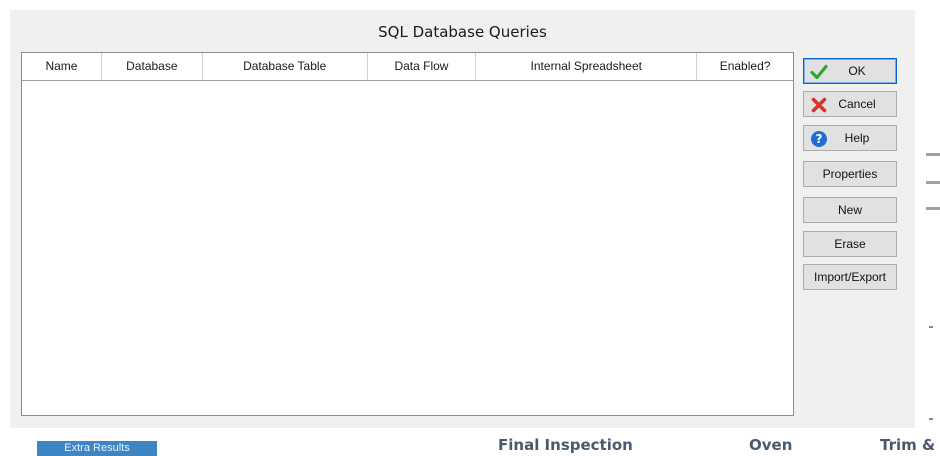 The image size is (940, 456). What do you see at coordinates (152, 66) in the screenshot?
I see `column-header-database: Database` at bounding box center [152, 66].